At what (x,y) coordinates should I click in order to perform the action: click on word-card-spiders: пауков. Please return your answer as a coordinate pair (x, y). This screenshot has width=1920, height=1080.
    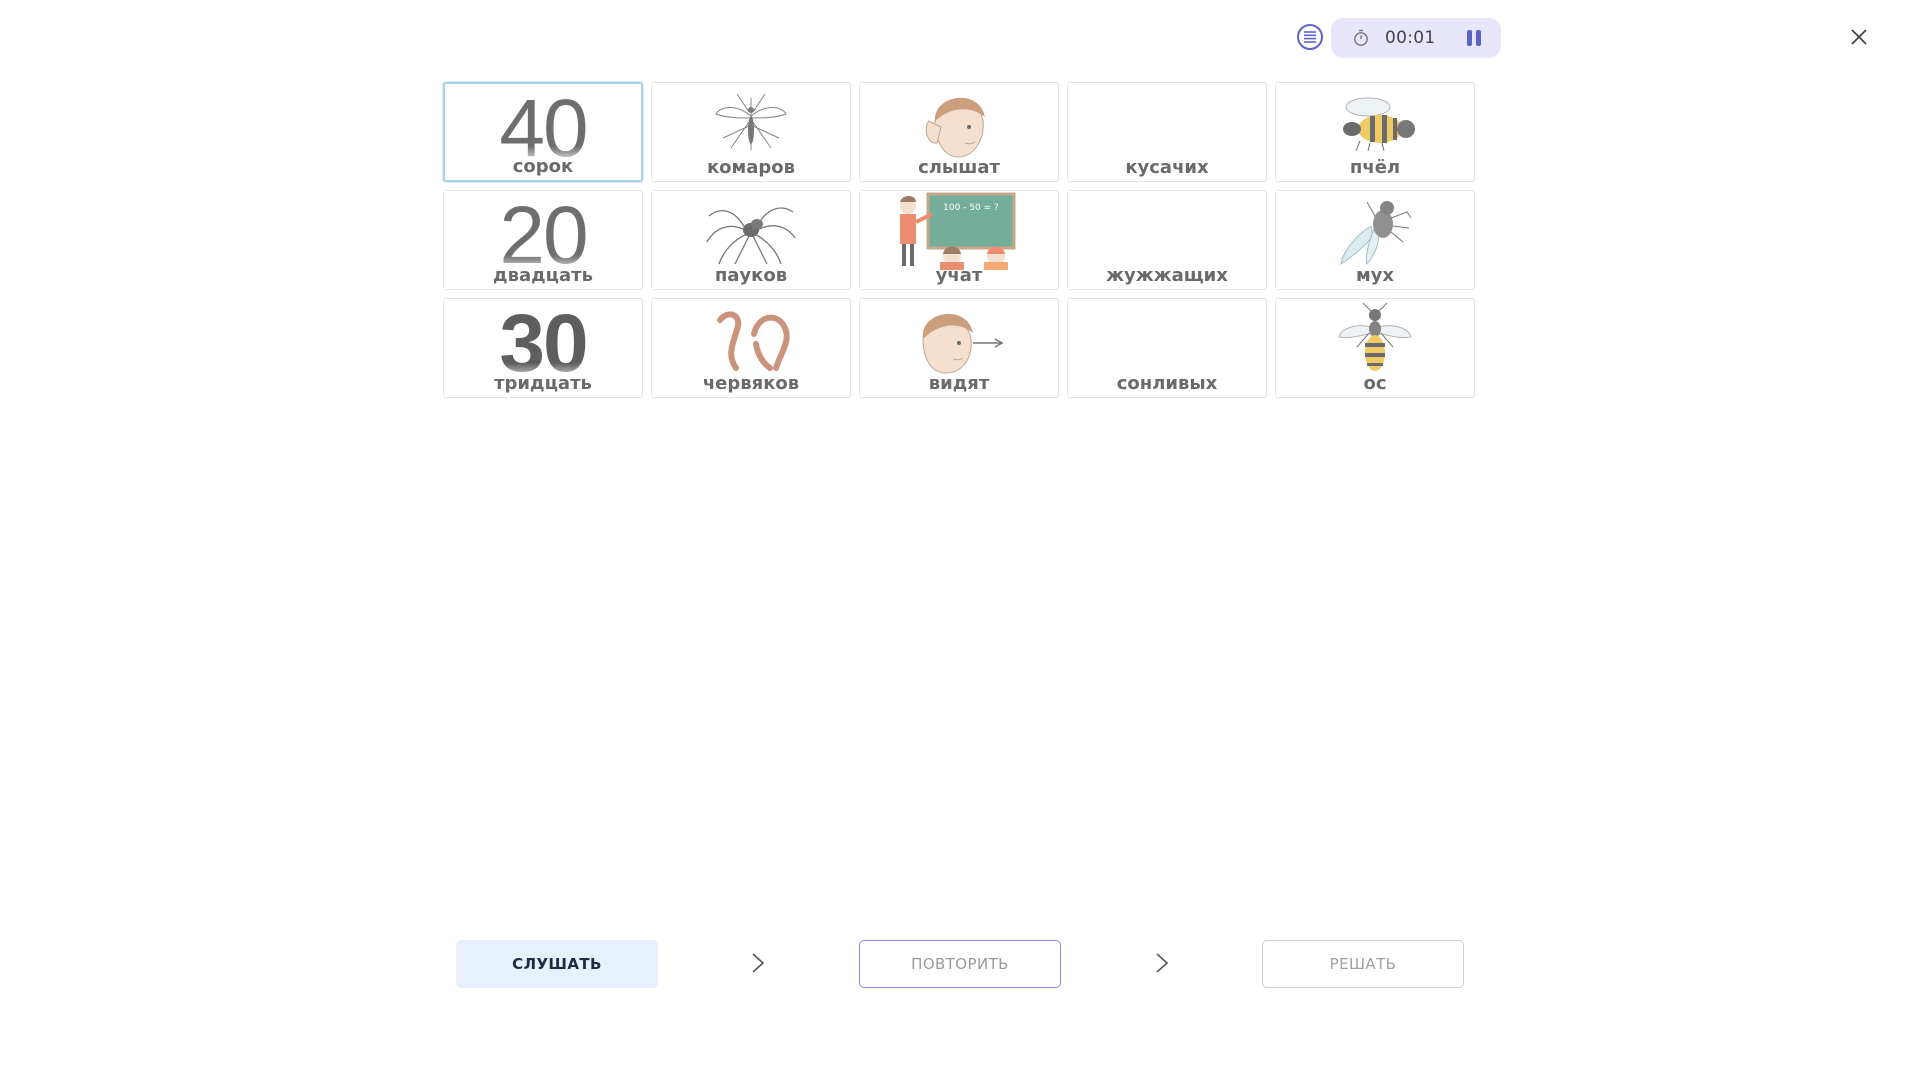
    Looking at the image, I should click on (751, 240).